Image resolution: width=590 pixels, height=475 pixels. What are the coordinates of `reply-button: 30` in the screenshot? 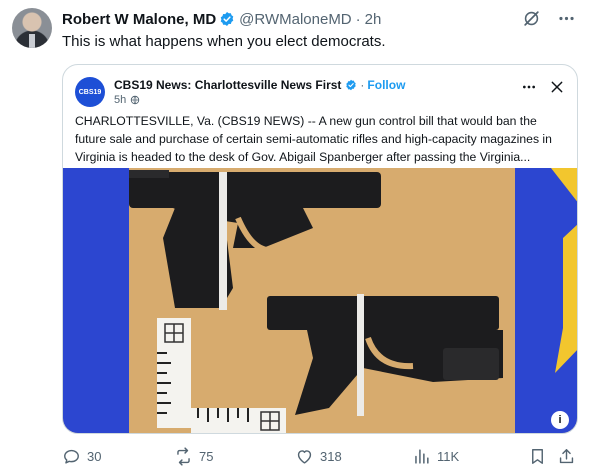 It's located at (81, 456).